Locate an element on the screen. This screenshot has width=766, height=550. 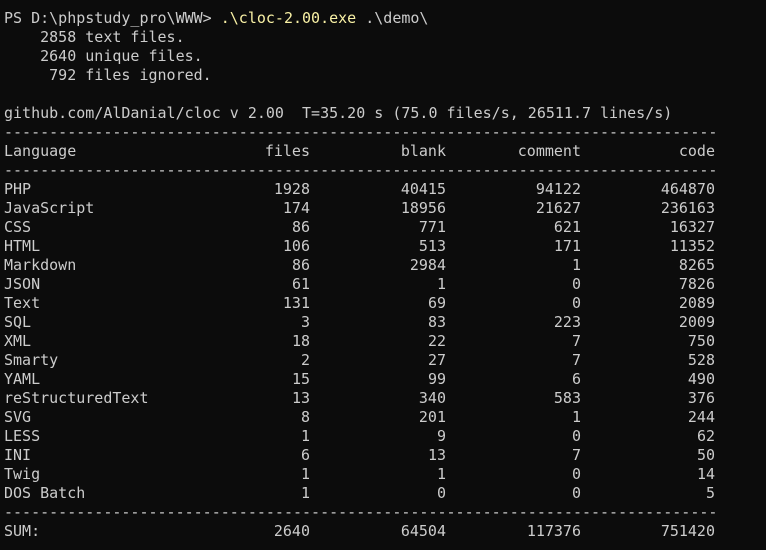
cell-language: PHP is located at coordinates (18, 189).